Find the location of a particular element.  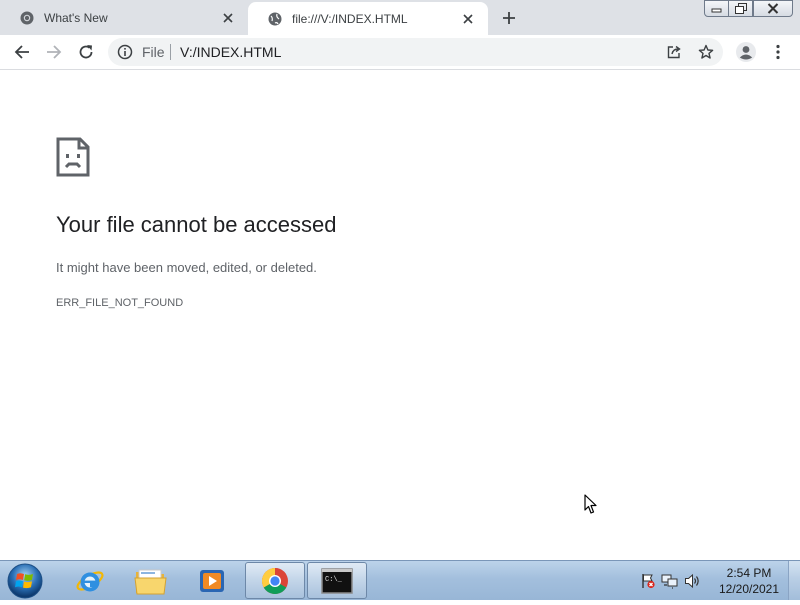

system-tray is located at coordinates (670, 581).